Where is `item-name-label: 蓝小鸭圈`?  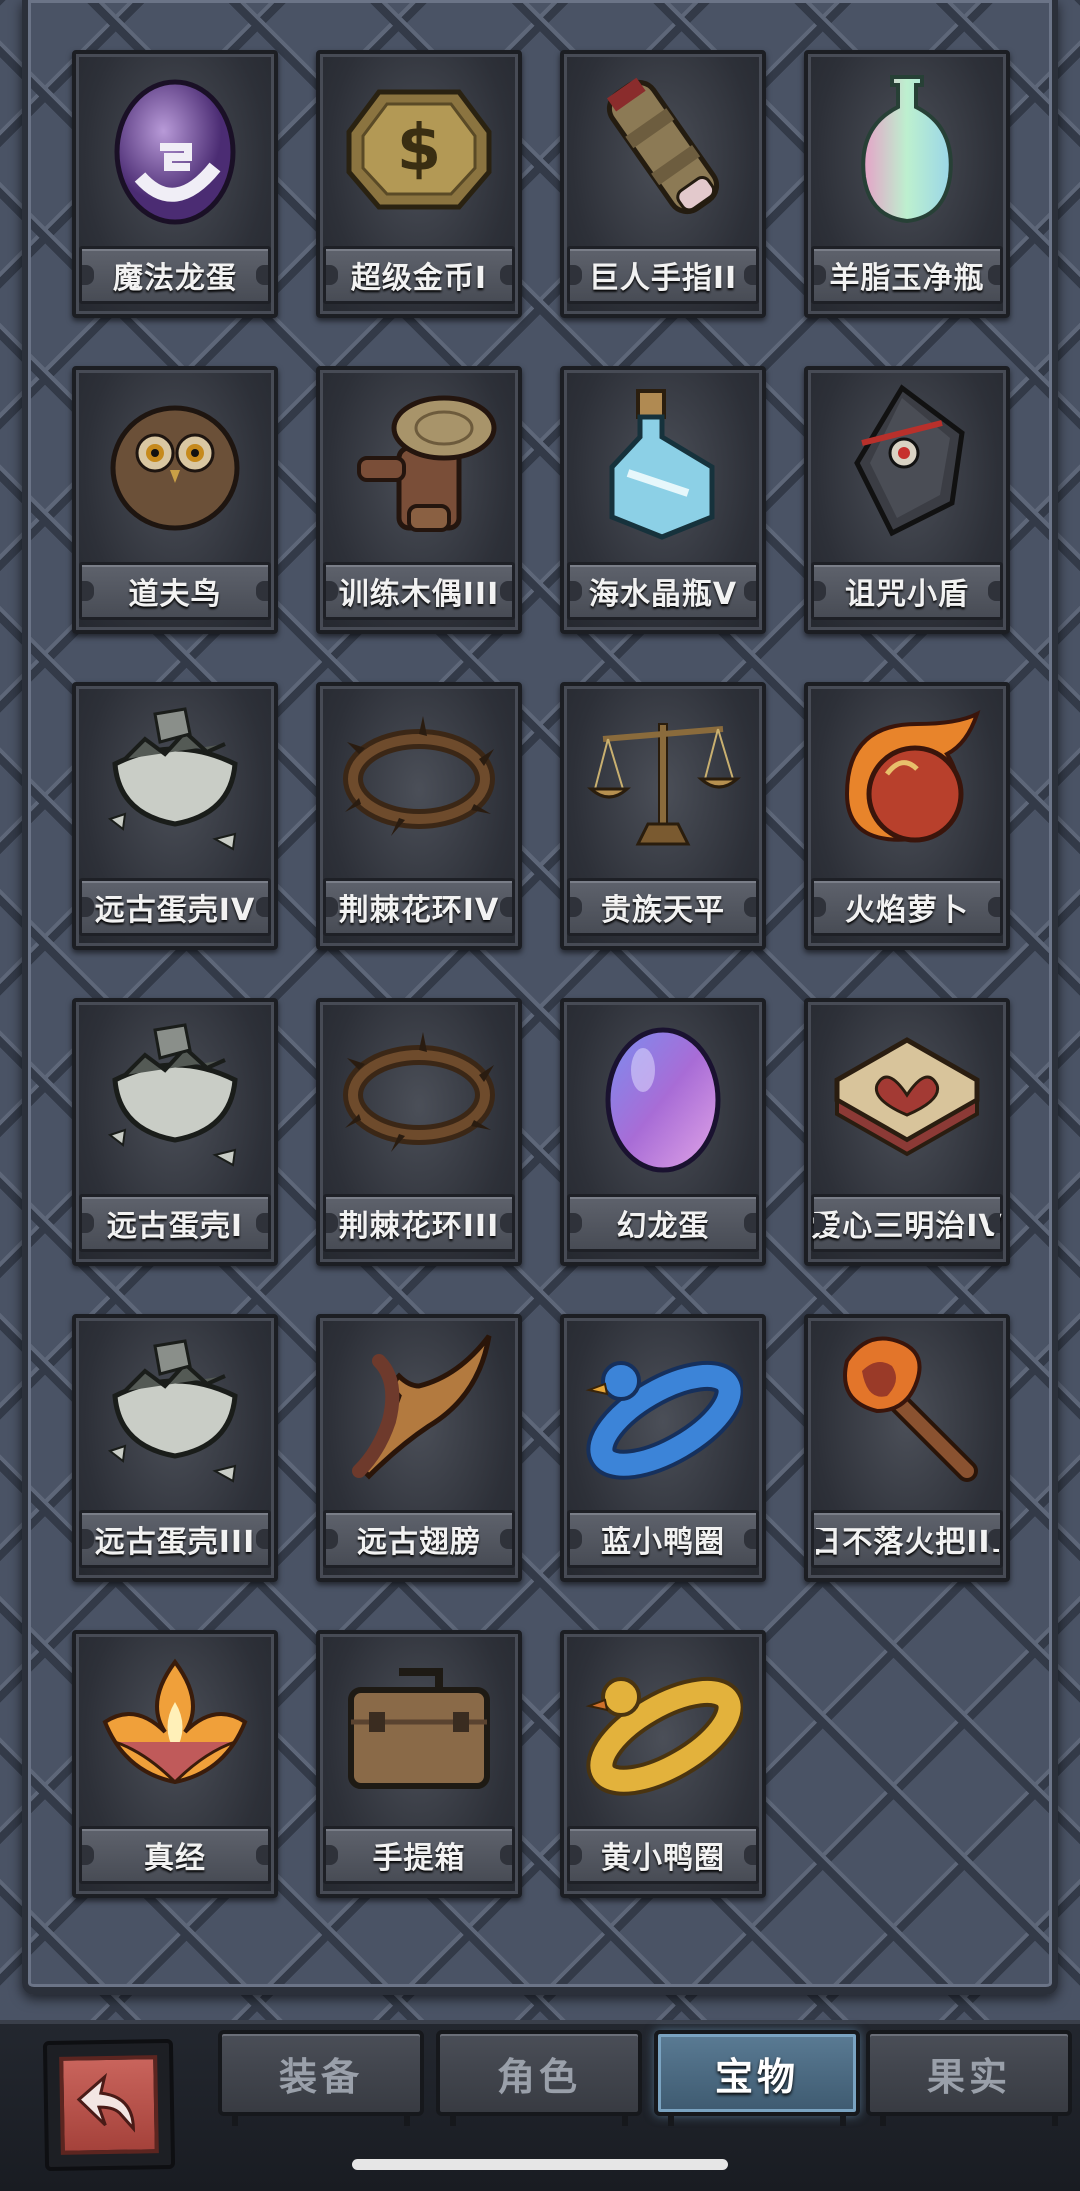 item-name-label: 蓝小鸭圈 is located at coordinates (663, 1539).